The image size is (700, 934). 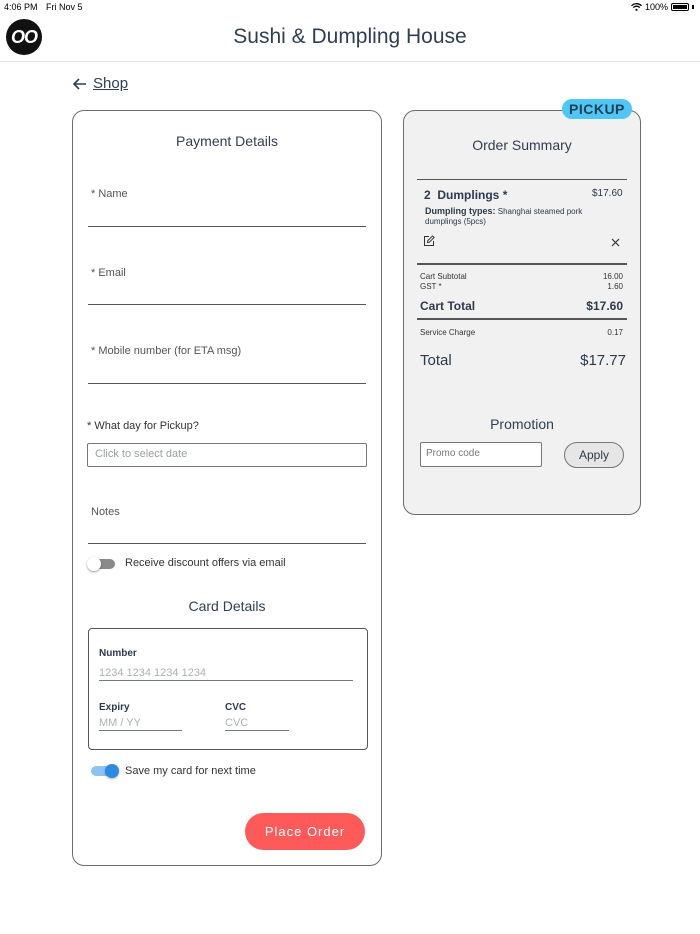 What do you see at coordinates (227, 226) in the screenshot?
I see `name-field` at bounding box center [227, 226].